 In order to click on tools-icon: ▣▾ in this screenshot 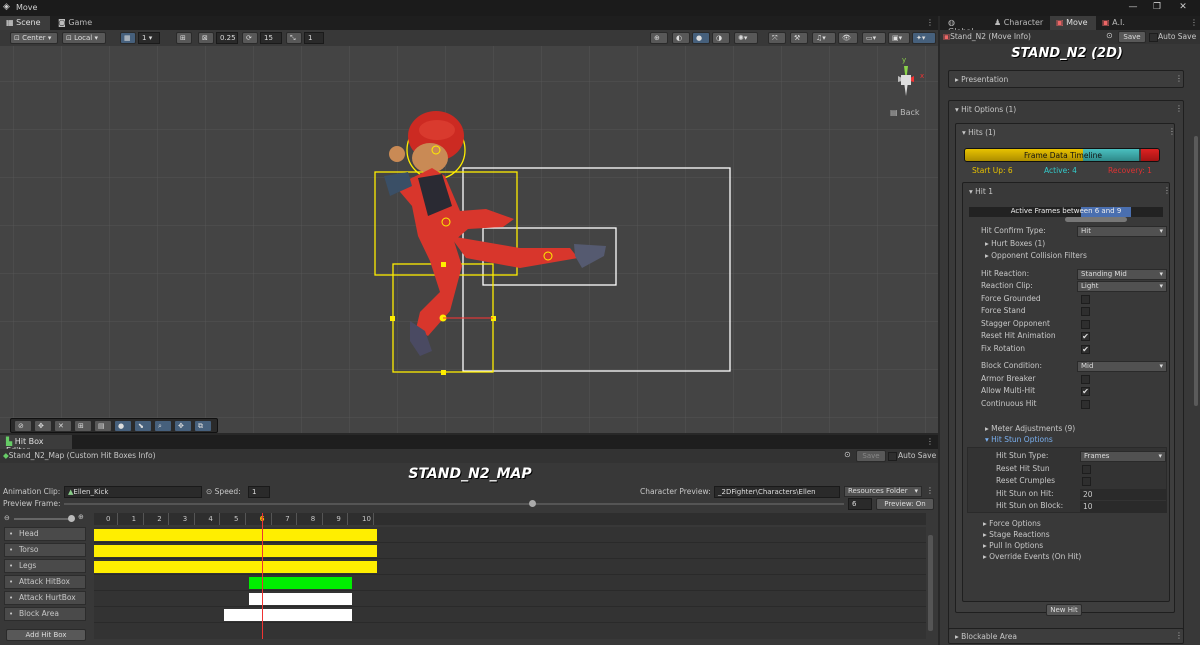, I will do `click(899, 38)`.